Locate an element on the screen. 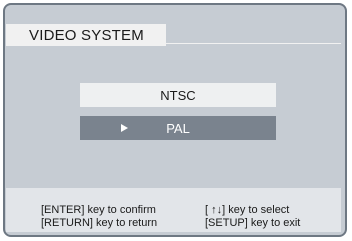 Image resolution: width=352 pixels, height=241 pixels. title-divider is located at coordinates (253, 43).